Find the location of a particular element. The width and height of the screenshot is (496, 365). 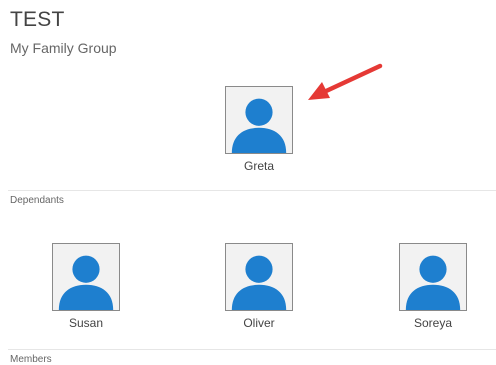

dependants-section-label: Dependants is located at coordinates (37, 200).